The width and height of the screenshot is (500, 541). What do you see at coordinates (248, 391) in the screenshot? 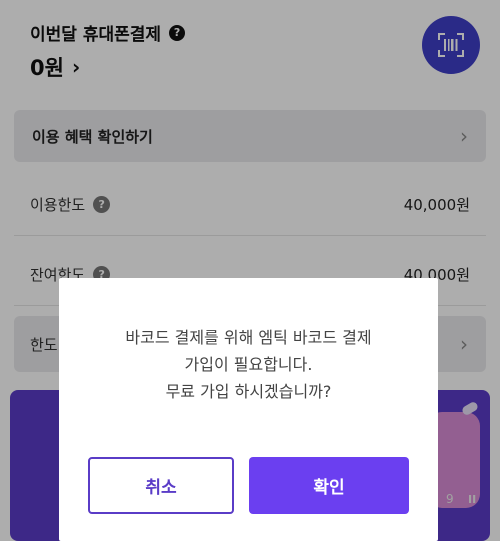
I see `dialog-message-line: 무료 가입 하시겠습니까?` at bounding box center [248, 391].